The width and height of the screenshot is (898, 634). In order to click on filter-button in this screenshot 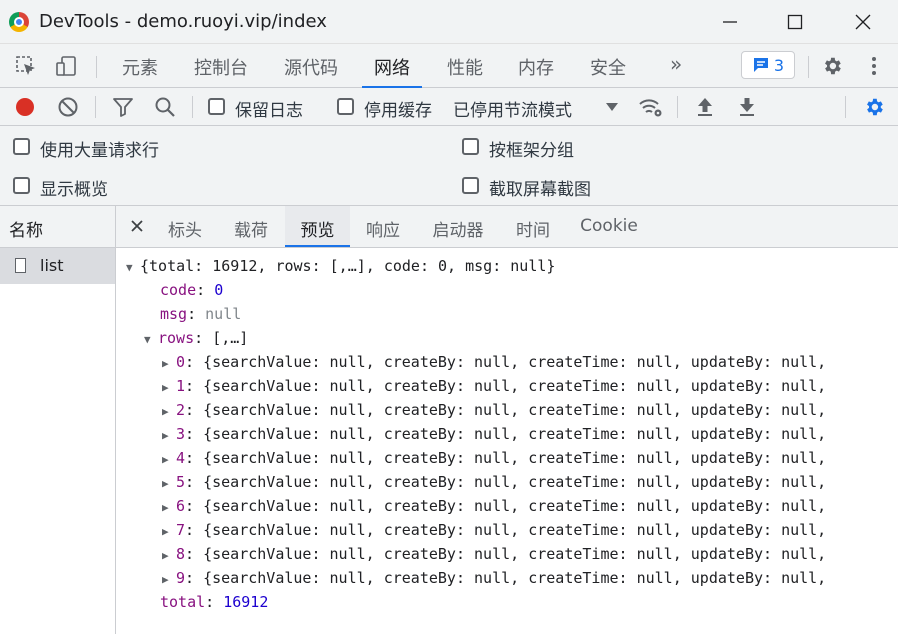, I will do `click(123, 107)`.